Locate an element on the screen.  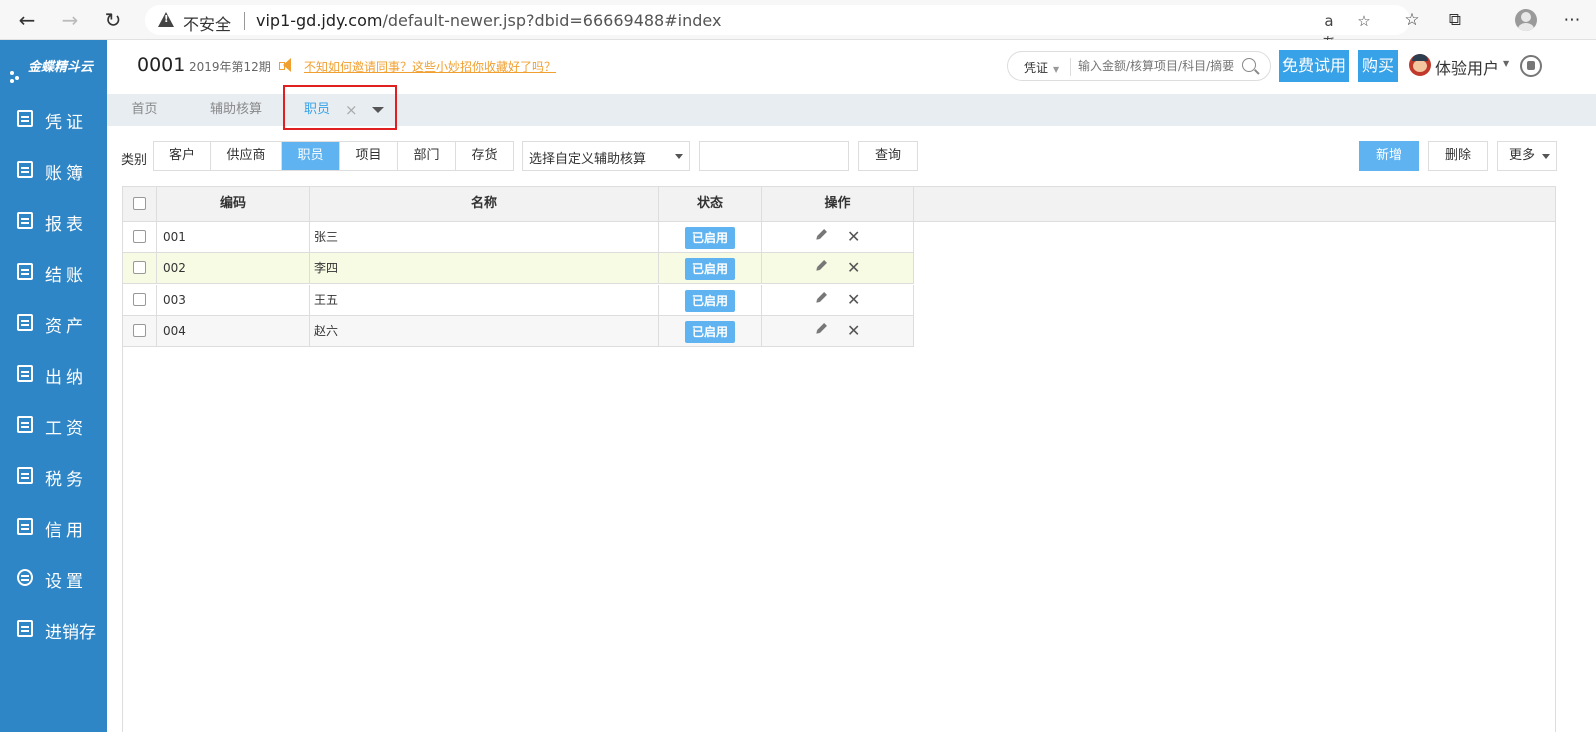
avatar is located at coordinates (1420, 65).